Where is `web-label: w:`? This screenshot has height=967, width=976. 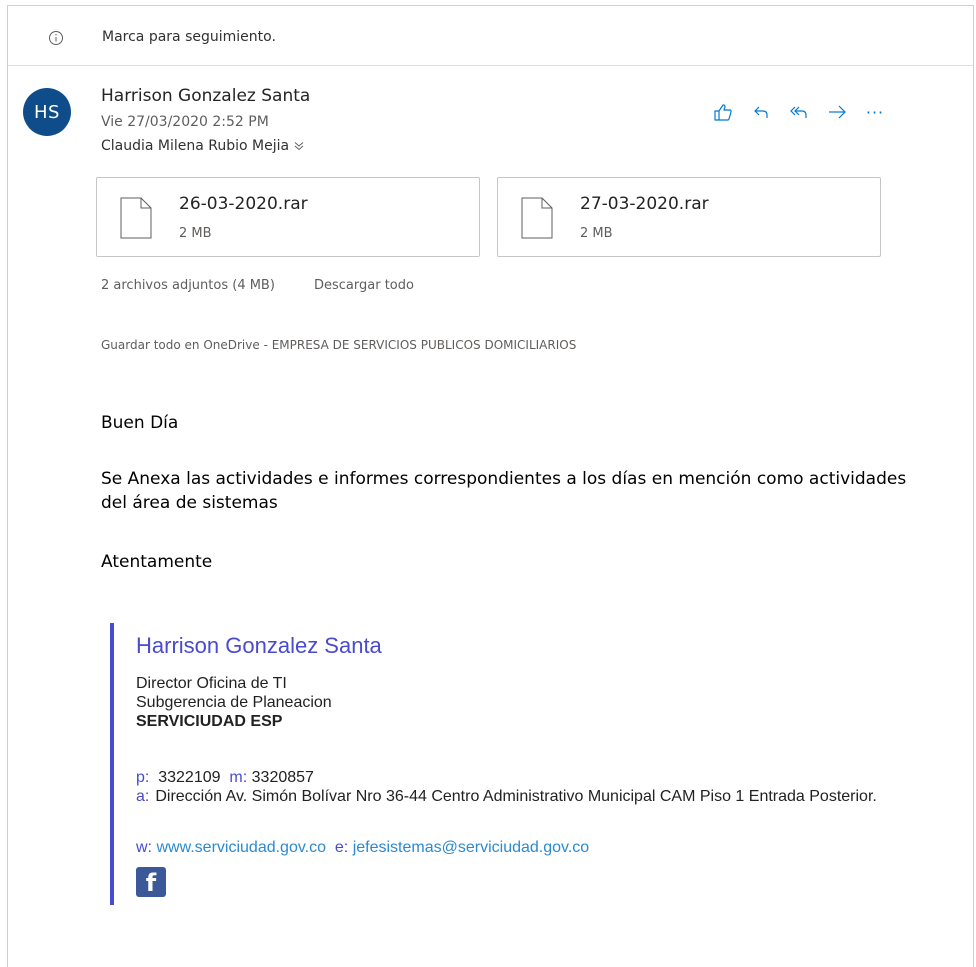 web-label: w: is located at coordinates (144, 847).